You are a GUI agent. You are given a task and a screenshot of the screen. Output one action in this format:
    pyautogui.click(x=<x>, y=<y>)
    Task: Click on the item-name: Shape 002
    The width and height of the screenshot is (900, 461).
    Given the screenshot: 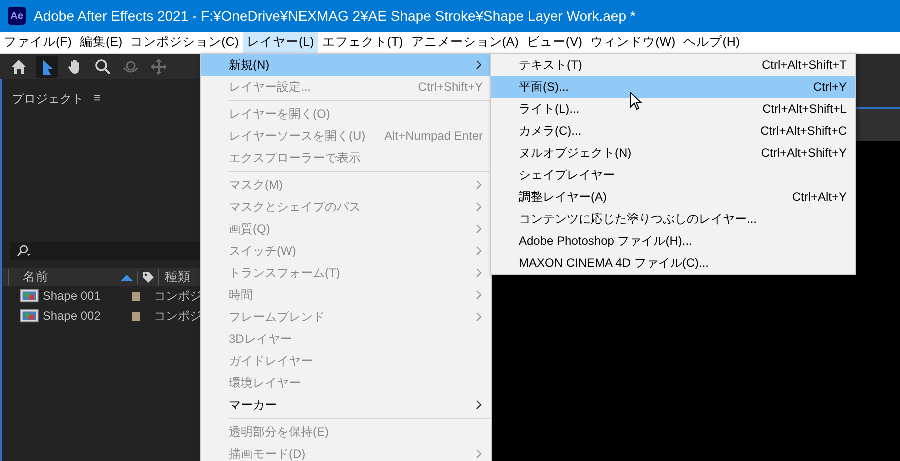 What is the action you would take?
    pyautogui.click(x=72, y=316)
    